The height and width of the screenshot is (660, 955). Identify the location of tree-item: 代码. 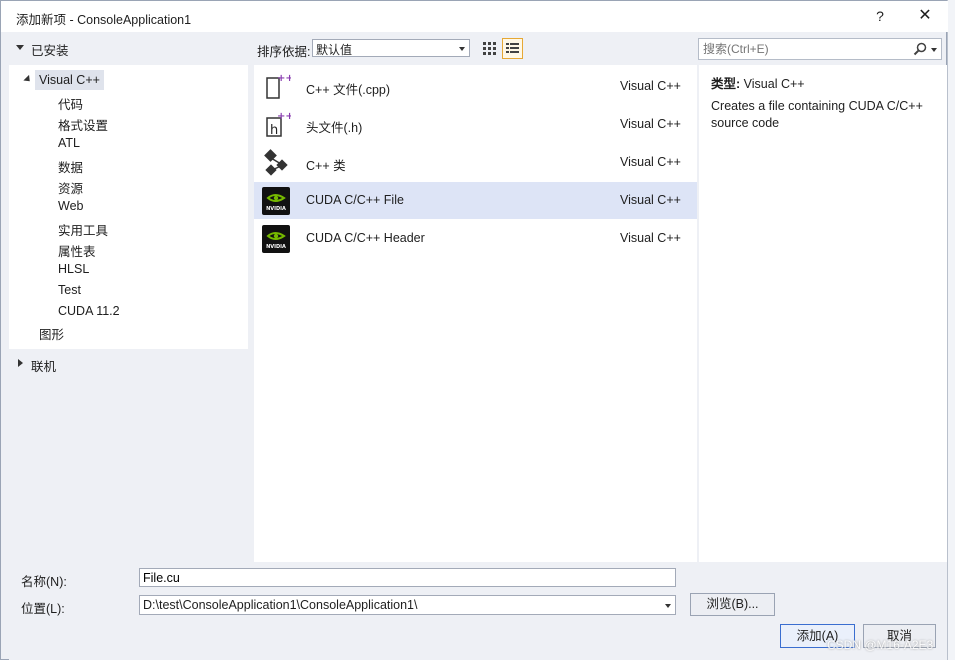
(70, 103).